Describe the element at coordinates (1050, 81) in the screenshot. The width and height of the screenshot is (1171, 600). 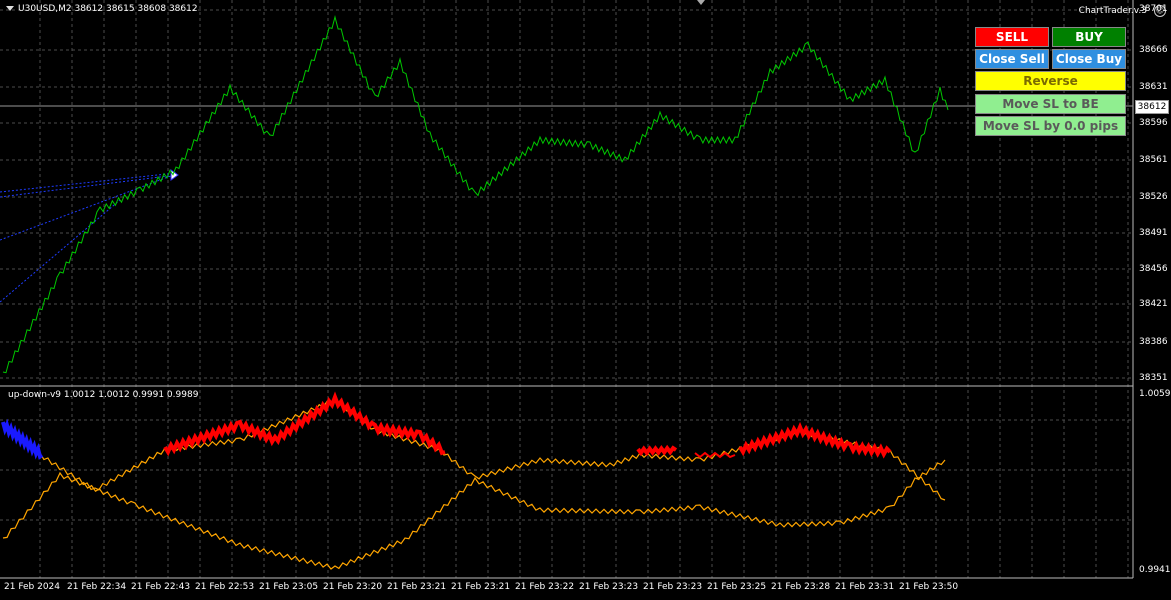
I see `reverse-button: Reverse` at that location.